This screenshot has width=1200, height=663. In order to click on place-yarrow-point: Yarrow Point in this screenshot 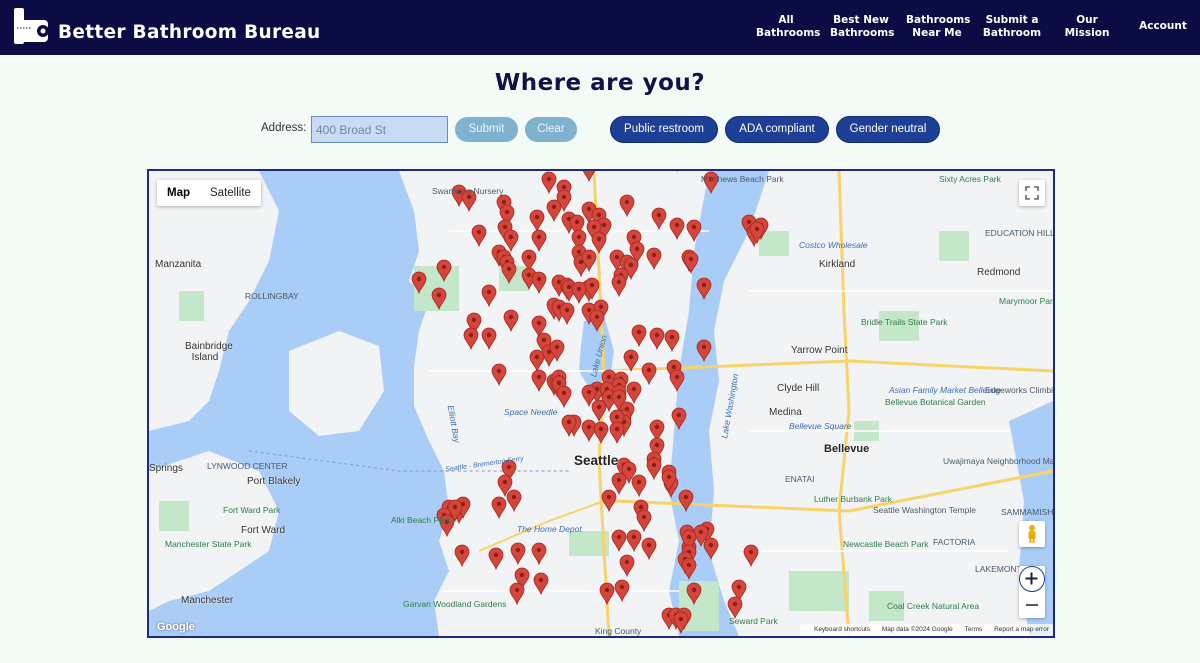, I will do `click(819, 350)`.